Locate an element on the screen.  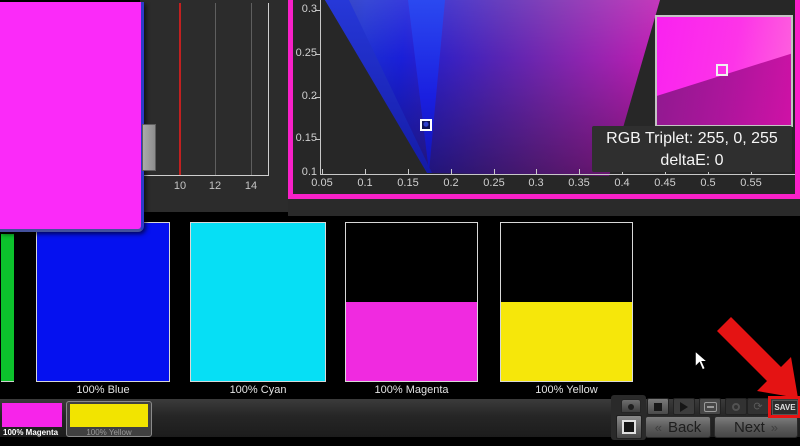
y-axis-line is located at coordinates (320, 87).